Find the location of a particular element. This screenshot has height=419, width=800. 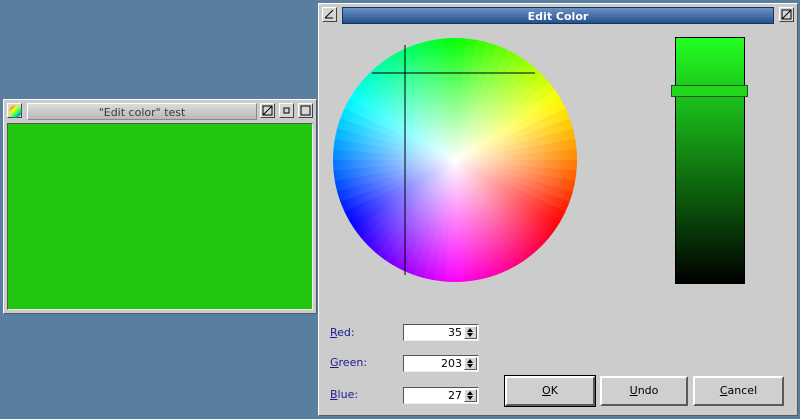

red-spin-arrows-icon is located at coordinates (470, 332).